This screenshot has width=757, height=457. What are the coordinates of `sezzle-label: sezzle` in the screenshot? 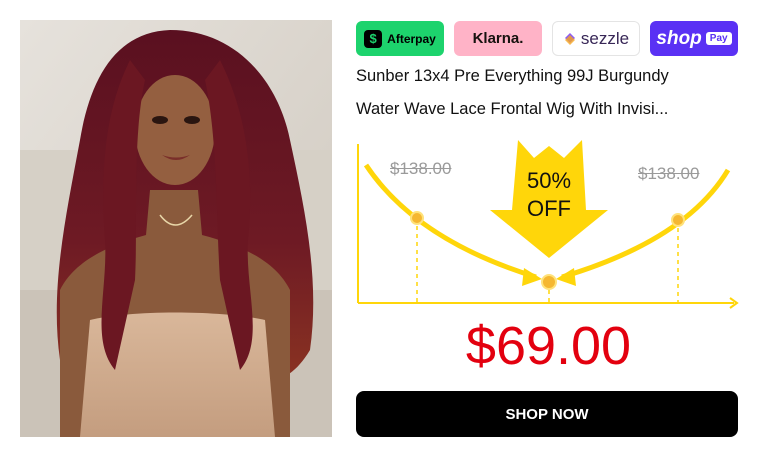 It's located at (605, 38).